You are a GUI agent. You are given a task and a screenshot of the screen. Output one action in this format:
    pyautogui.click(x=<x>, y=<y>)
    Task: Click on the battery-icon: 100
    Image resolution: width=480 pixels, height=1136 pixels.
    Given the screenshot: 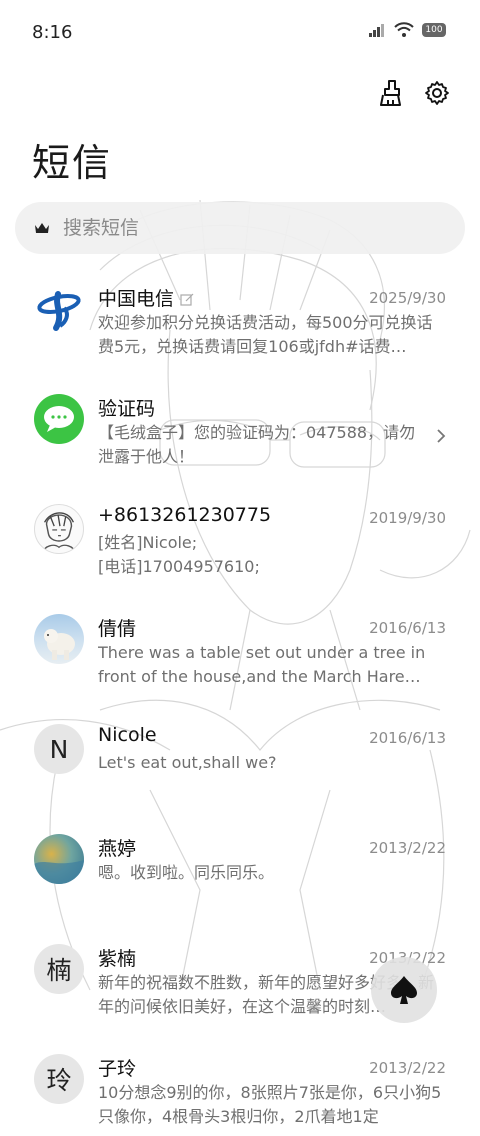 What is the action you would take?
    pyautogui.click(x=434, y=30)
    